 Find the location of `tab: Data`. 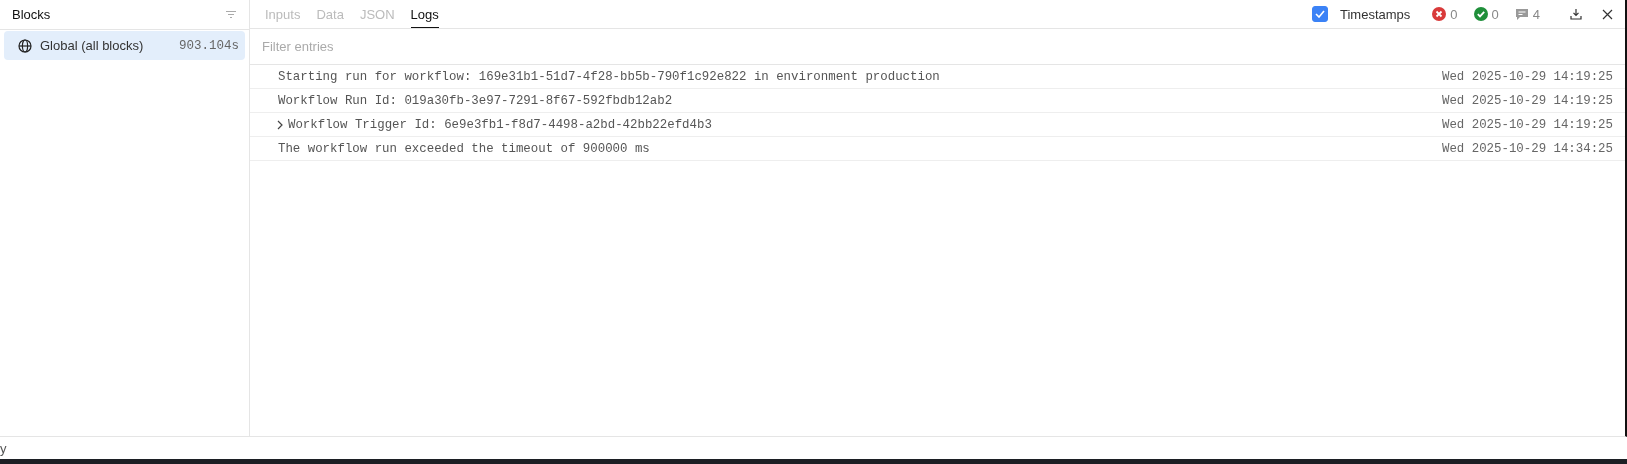

tab: Data is located at coordinates (330, 14).